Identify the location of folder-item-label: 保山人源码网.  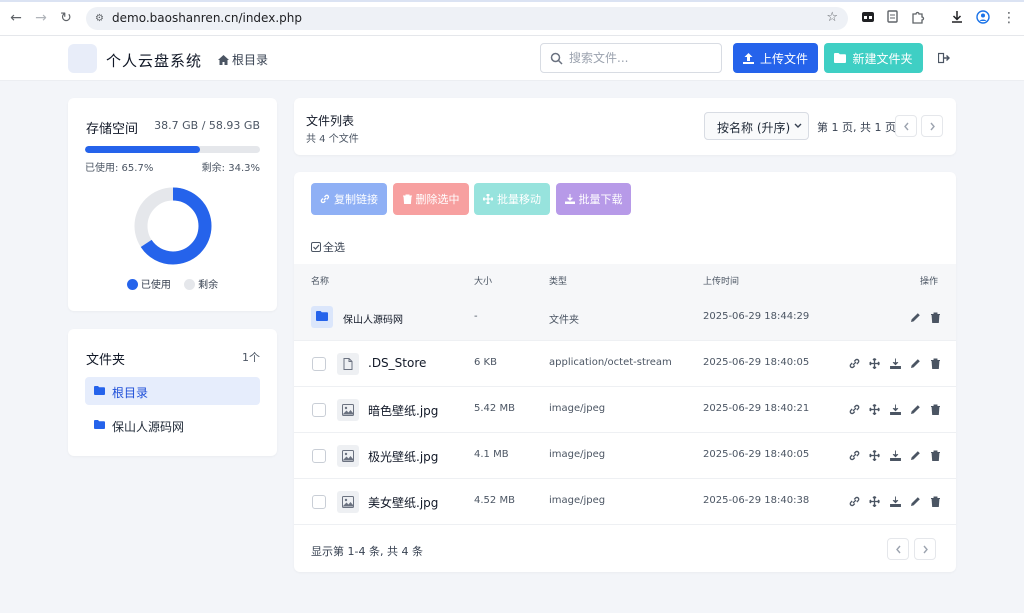
(148, 427).